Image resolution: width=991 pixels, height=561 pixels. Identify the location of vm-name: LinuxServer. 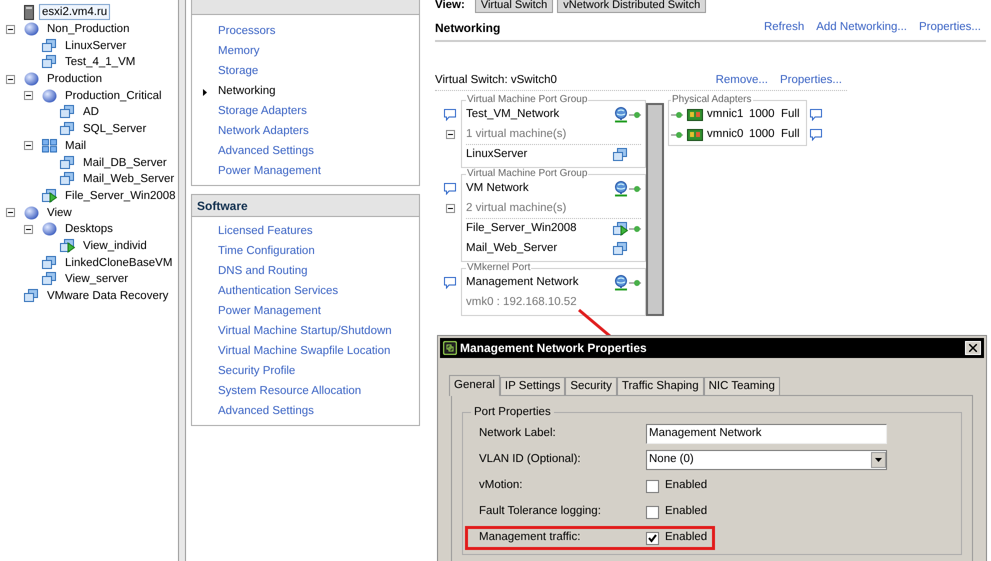
(497, 154).